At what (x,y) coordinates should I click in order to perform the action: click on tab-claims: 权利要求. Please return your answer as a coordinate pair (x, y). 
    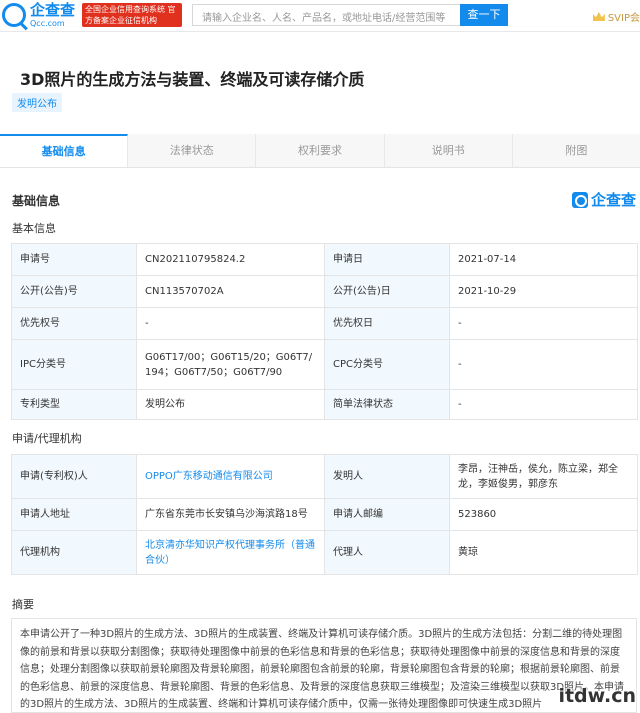
    Looking at the image, I should click on (320, 150).